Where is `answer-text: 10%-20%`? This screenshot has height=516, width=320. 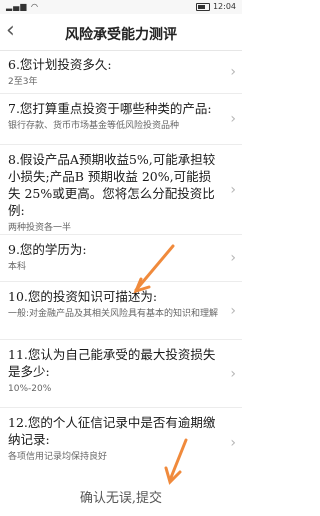 answer-text: 10%-20% is located at coordinates (30, 389).